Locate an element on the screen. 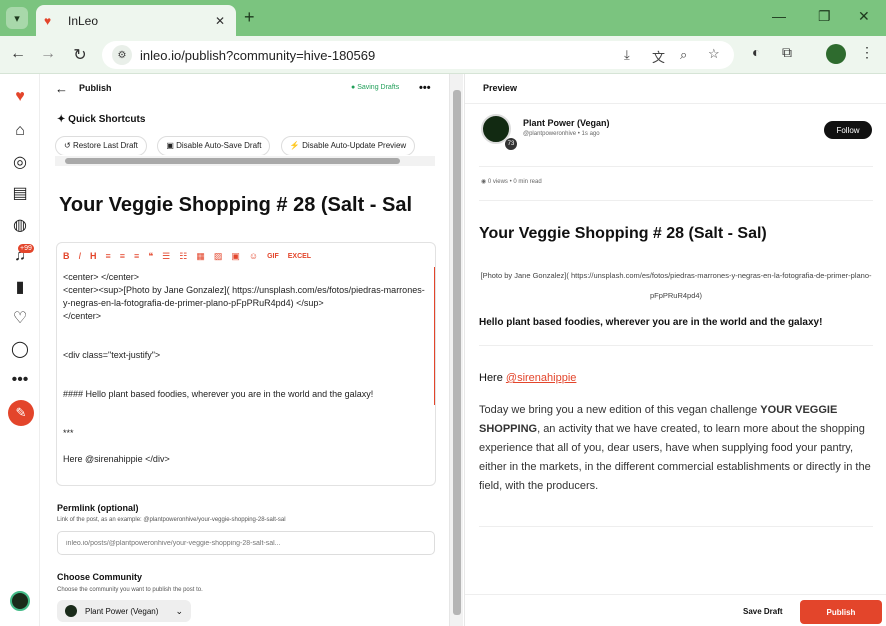  markdown-line: Here @sirenahippie </div> is located at coordinates (116, 459).